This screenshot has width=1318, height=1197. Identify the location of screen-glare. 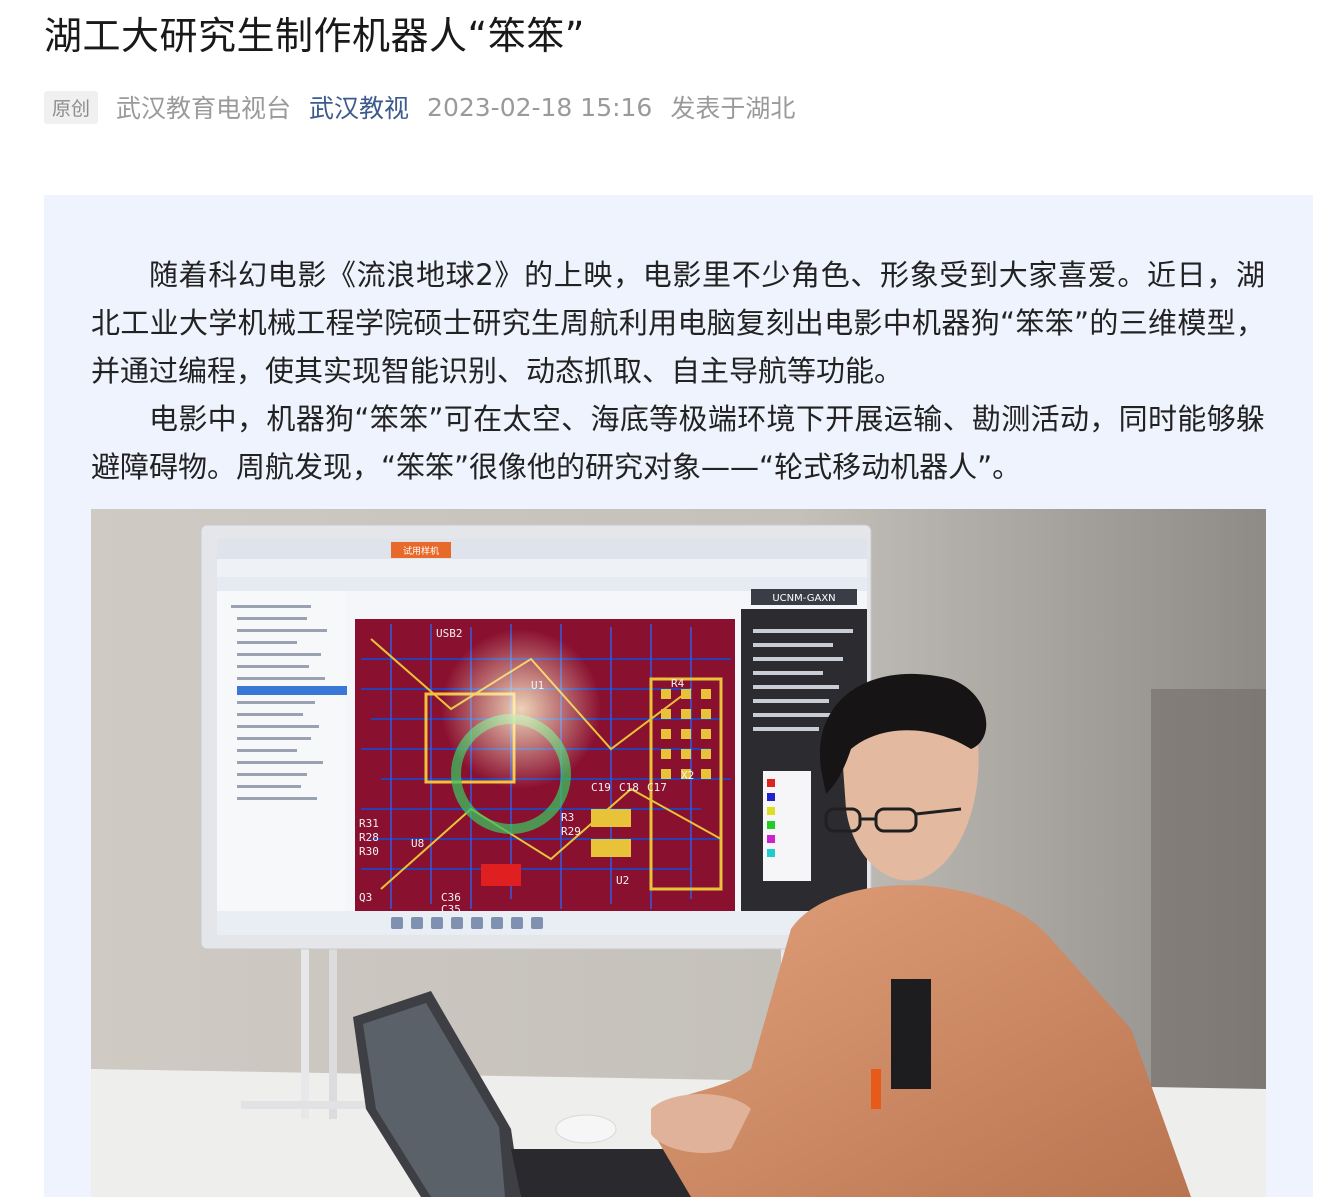
(521, 709).